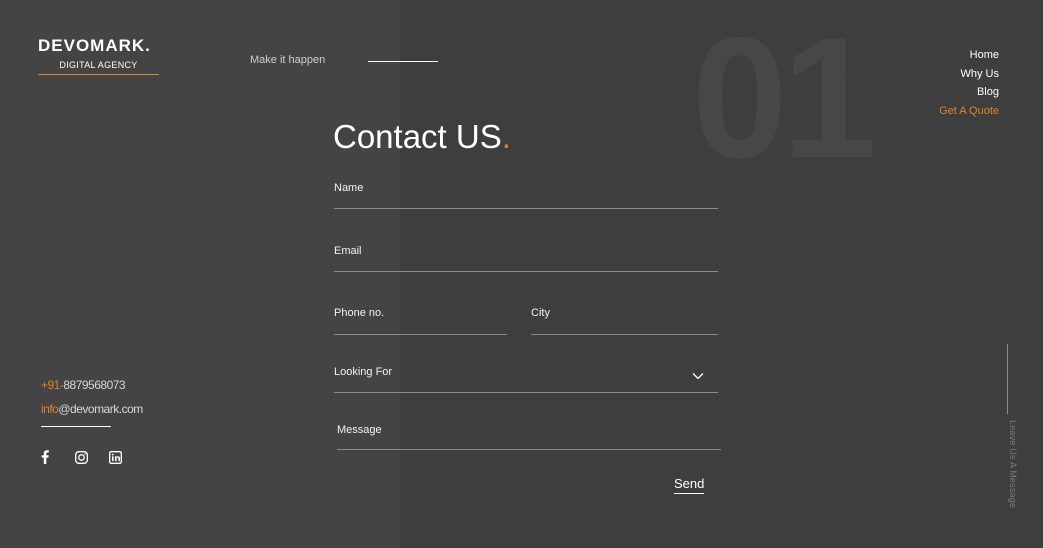  Describe the element at coordinates (348, 251) in the screenshot. I see `email-label: Email` at that location.